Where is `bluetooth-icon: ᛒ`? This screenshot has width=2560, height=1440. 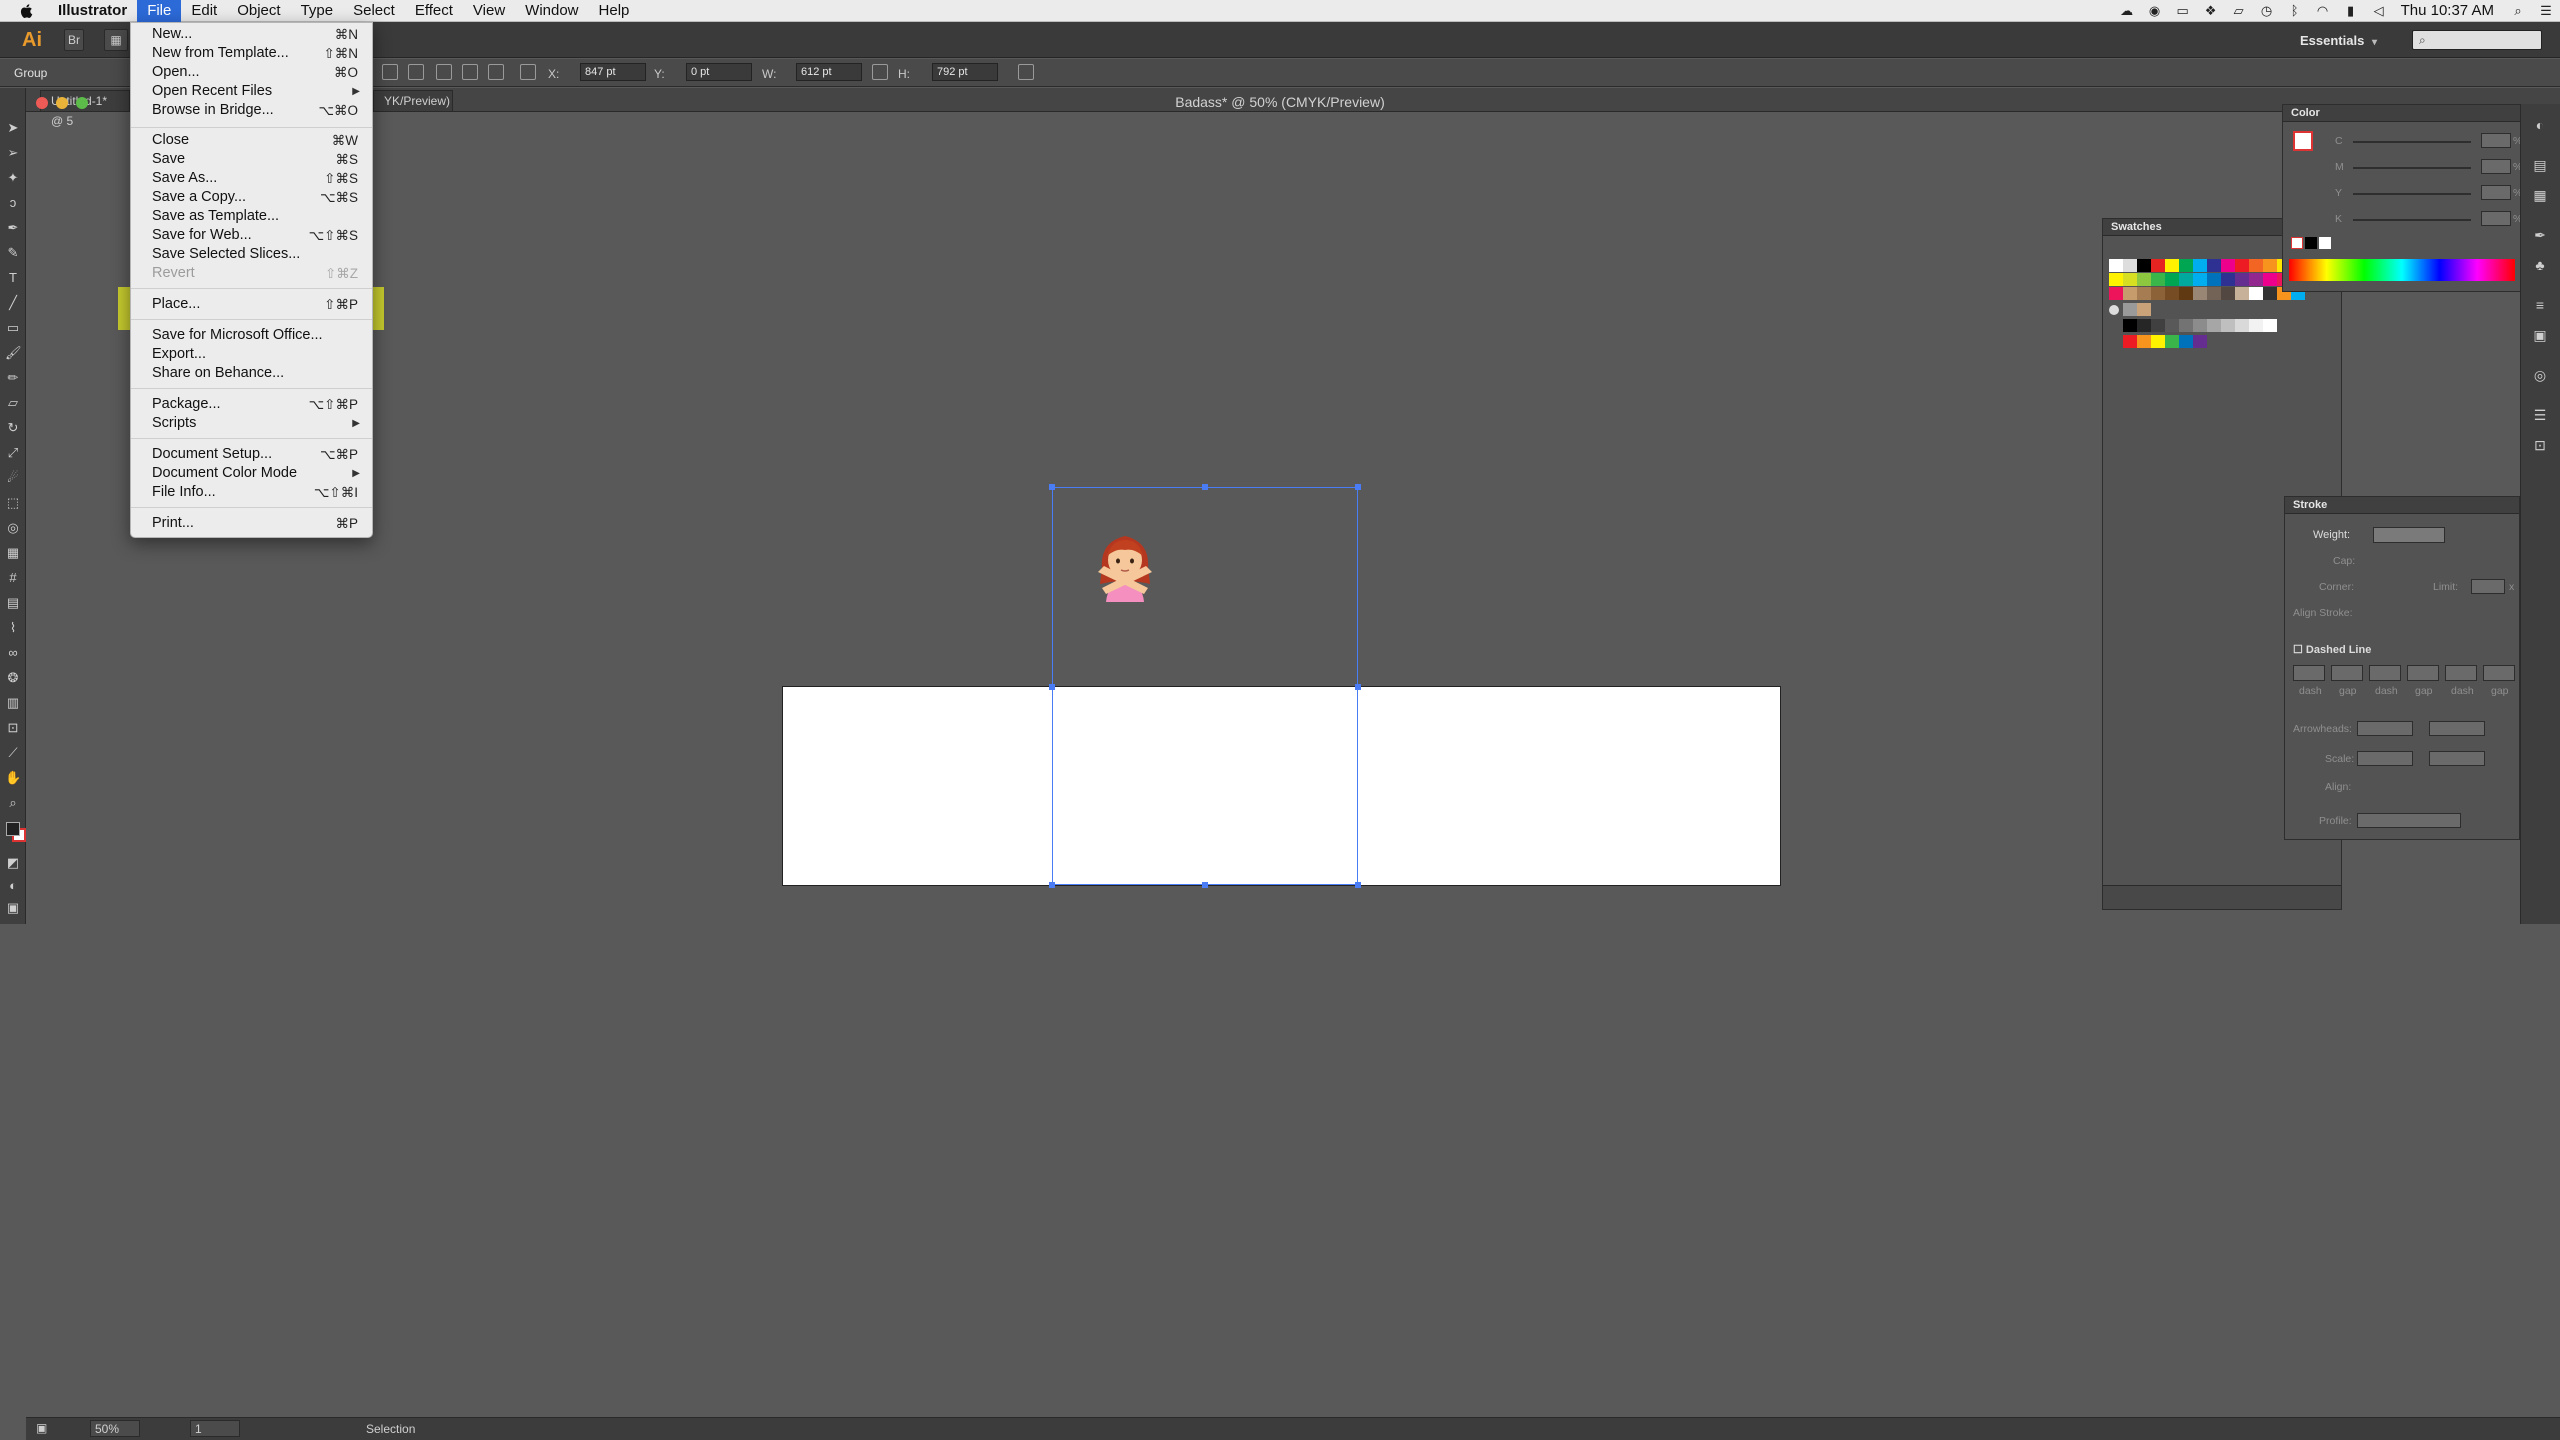
bluetooth-icon: ᛒ is located at coordinates (2295, 11).